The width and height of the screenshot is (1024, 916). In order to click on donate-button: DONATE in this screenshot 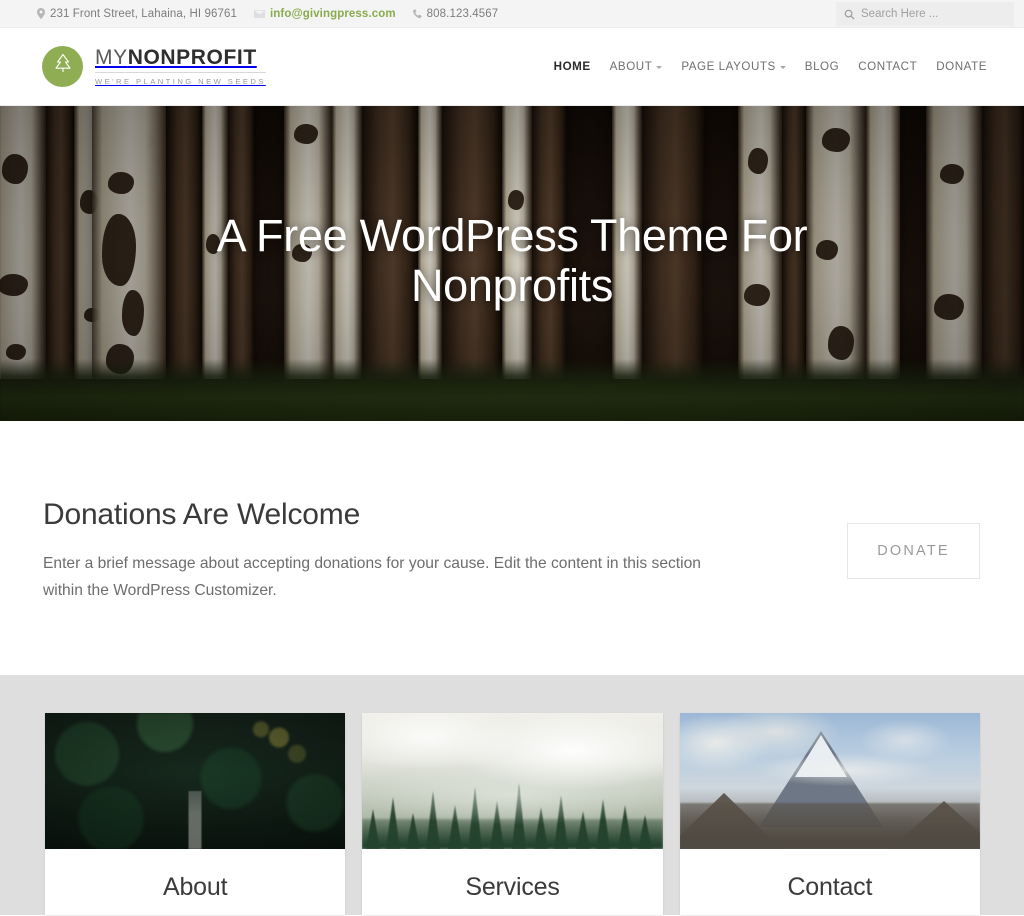, I will do `click(913, 551)`.